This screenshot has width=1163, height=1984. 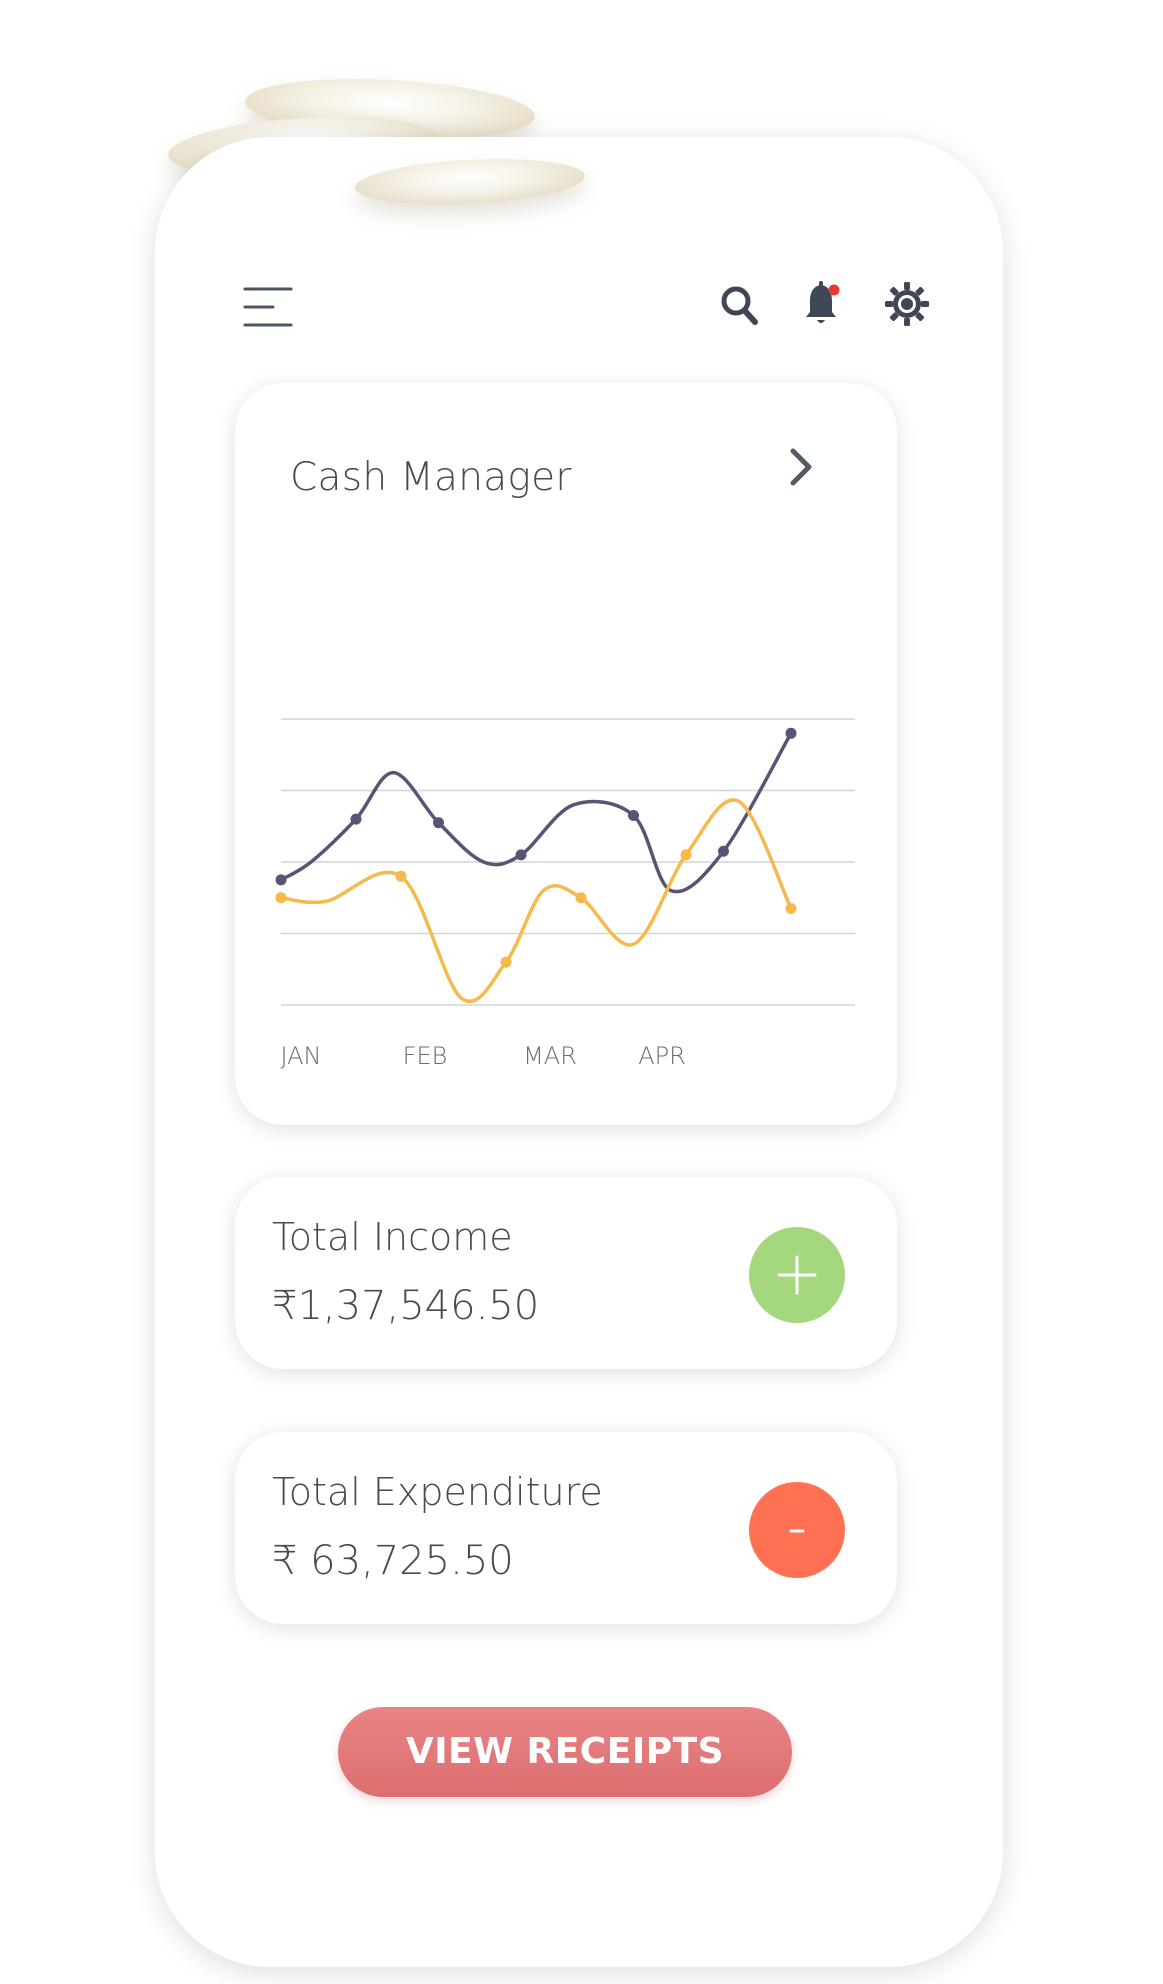 What do you see at coordinates (393, 1561) in the screenshot?
I see `total-expenditure-value: ₹ 63,725.50` at bounding box center [393, 1561].